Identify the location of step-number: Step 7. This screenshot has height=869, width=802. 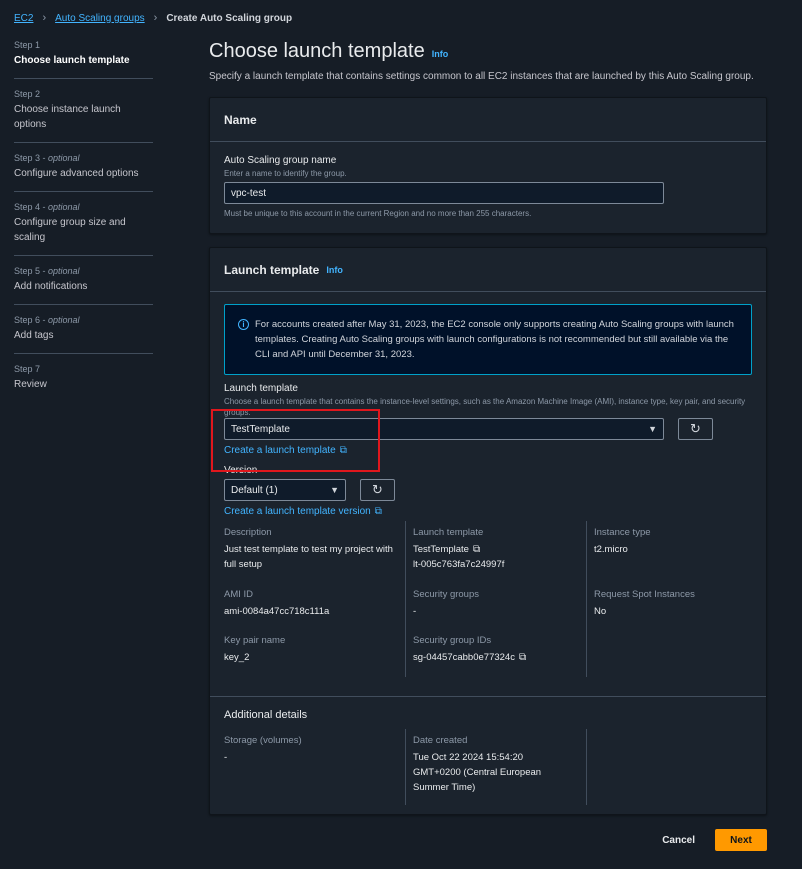
(27, 369).